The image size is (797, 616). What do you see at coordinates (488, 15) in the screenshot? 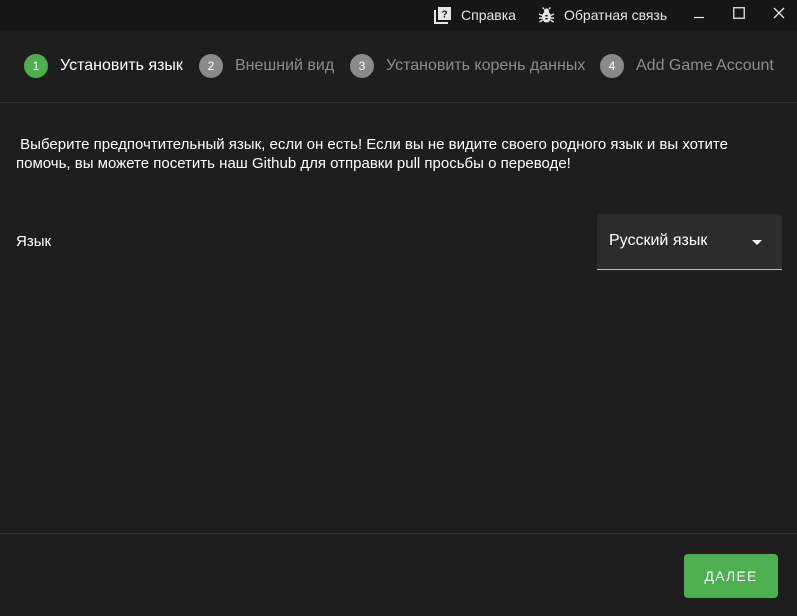
I see `help-label: Справка` at bounding box center [488, 15].